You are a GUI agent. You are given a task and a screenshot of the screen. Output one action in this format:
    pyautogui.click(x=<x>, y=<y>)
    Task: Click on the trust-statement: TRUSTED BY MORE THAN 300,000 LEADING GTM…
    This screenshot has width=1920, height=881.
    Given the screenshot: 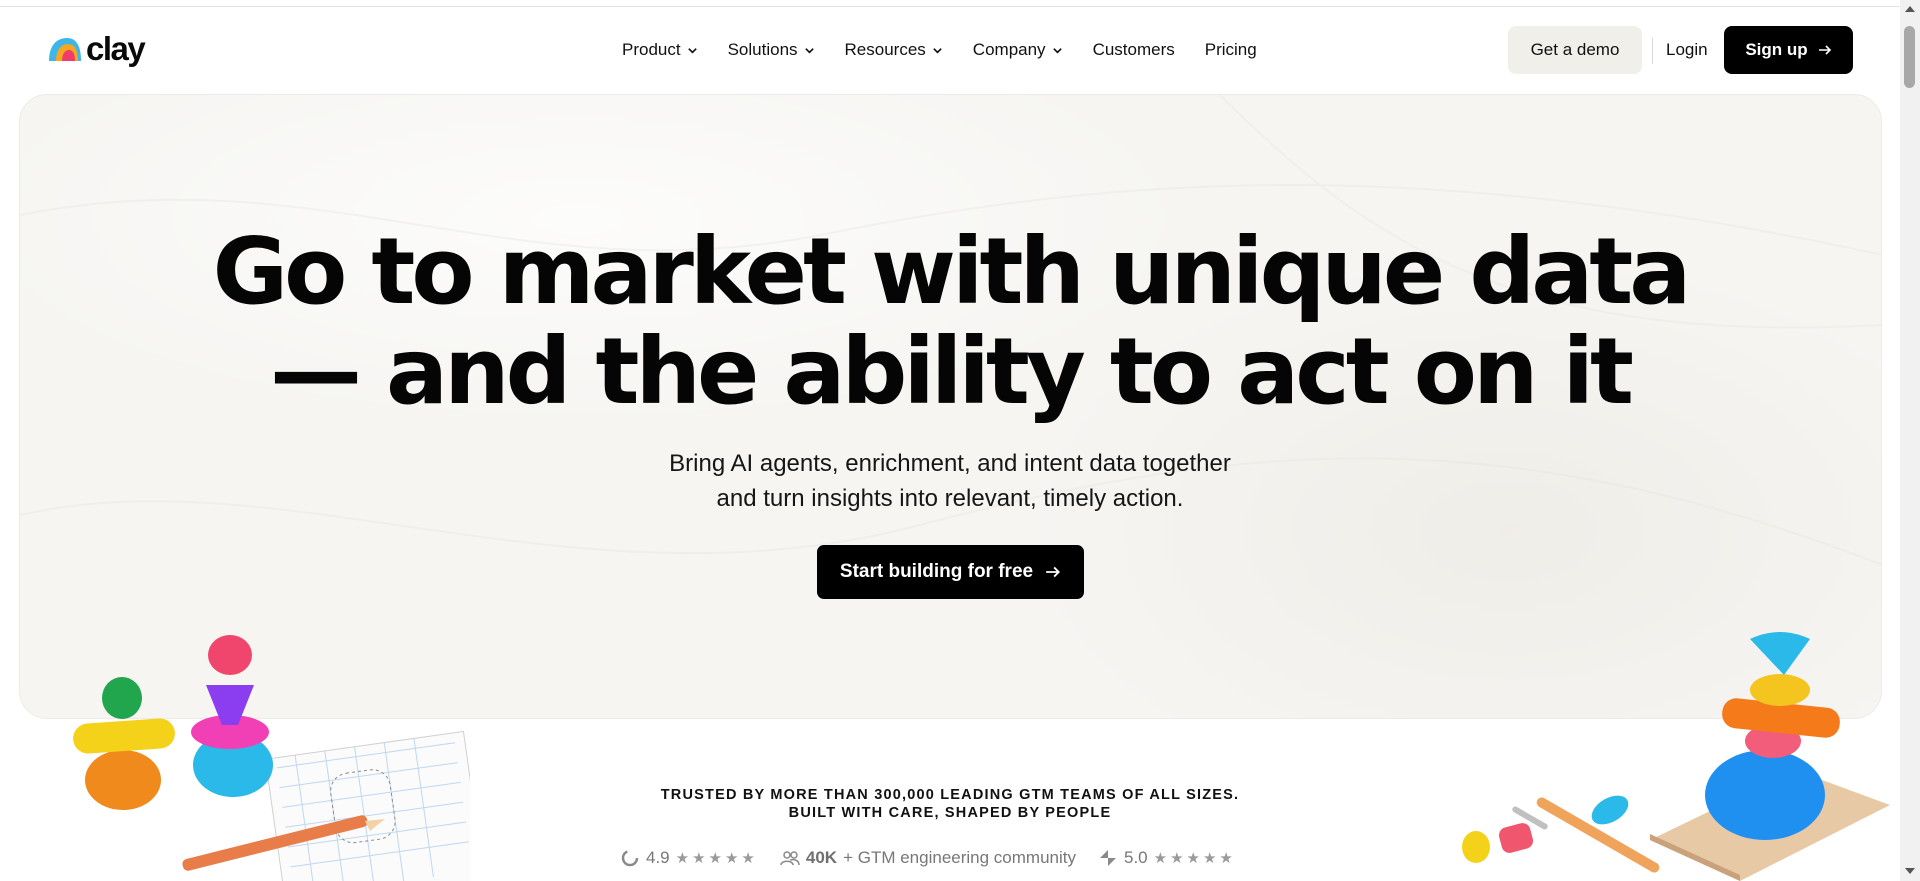 What is the action you would take?
    pyautogui.click(x=950, y=804)
    